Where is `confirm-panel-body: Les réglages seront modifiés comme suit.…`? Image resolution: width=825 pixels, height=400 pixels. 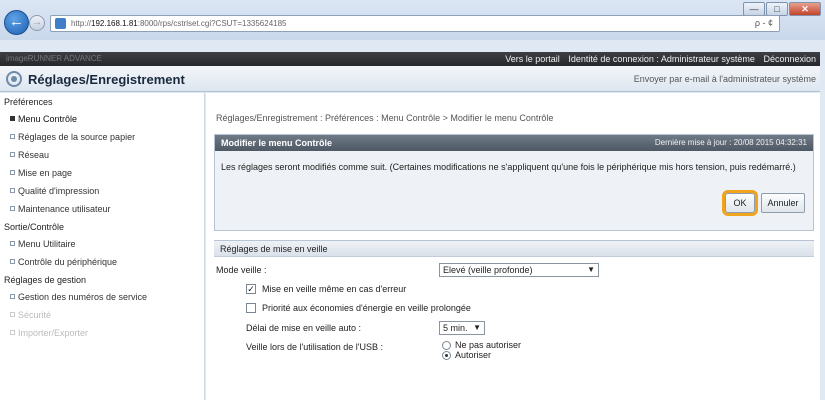
confirm-panel-body: Les réglages seront modifiés comme suit.… is located at coordinates (514, 190).